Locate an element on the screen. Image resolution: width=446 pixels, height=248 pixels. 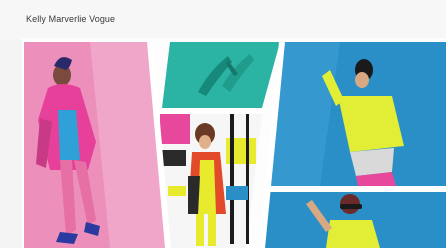
photo-panel-teal-shoes is located at coordinates (221, 75).